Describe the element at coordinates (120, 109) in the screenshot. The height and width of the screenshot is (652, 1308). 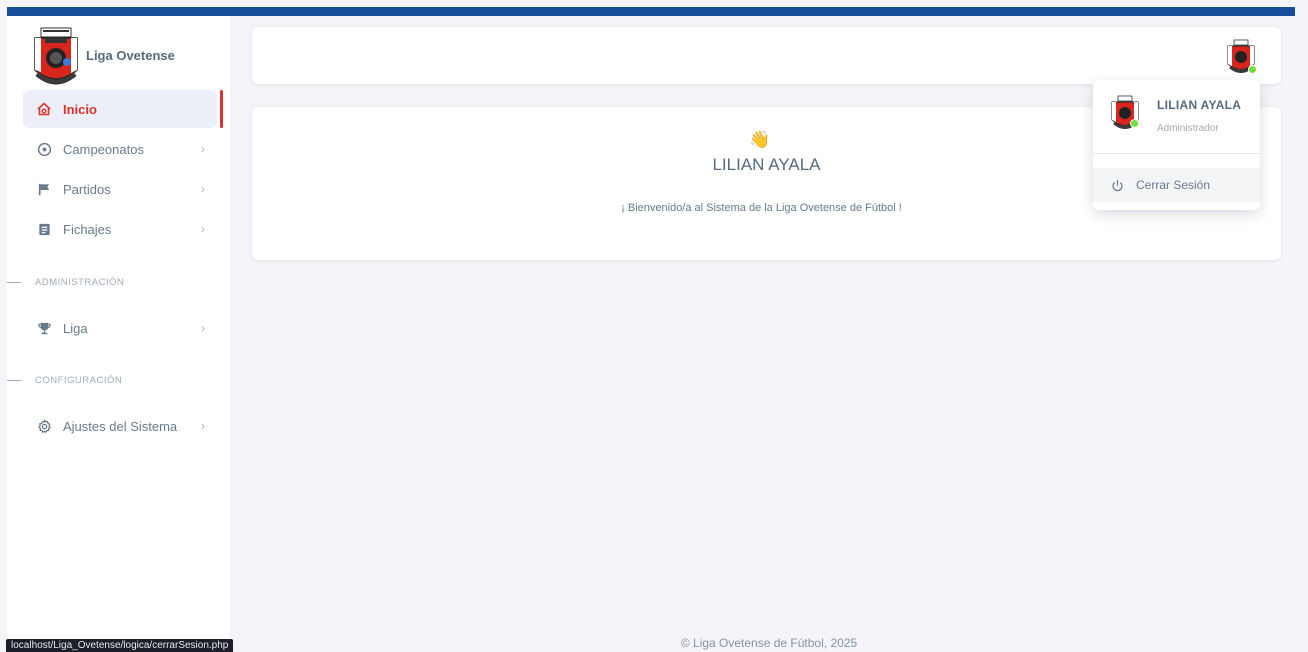
I see `sidebar-item-inicio: Inicio` at that location.